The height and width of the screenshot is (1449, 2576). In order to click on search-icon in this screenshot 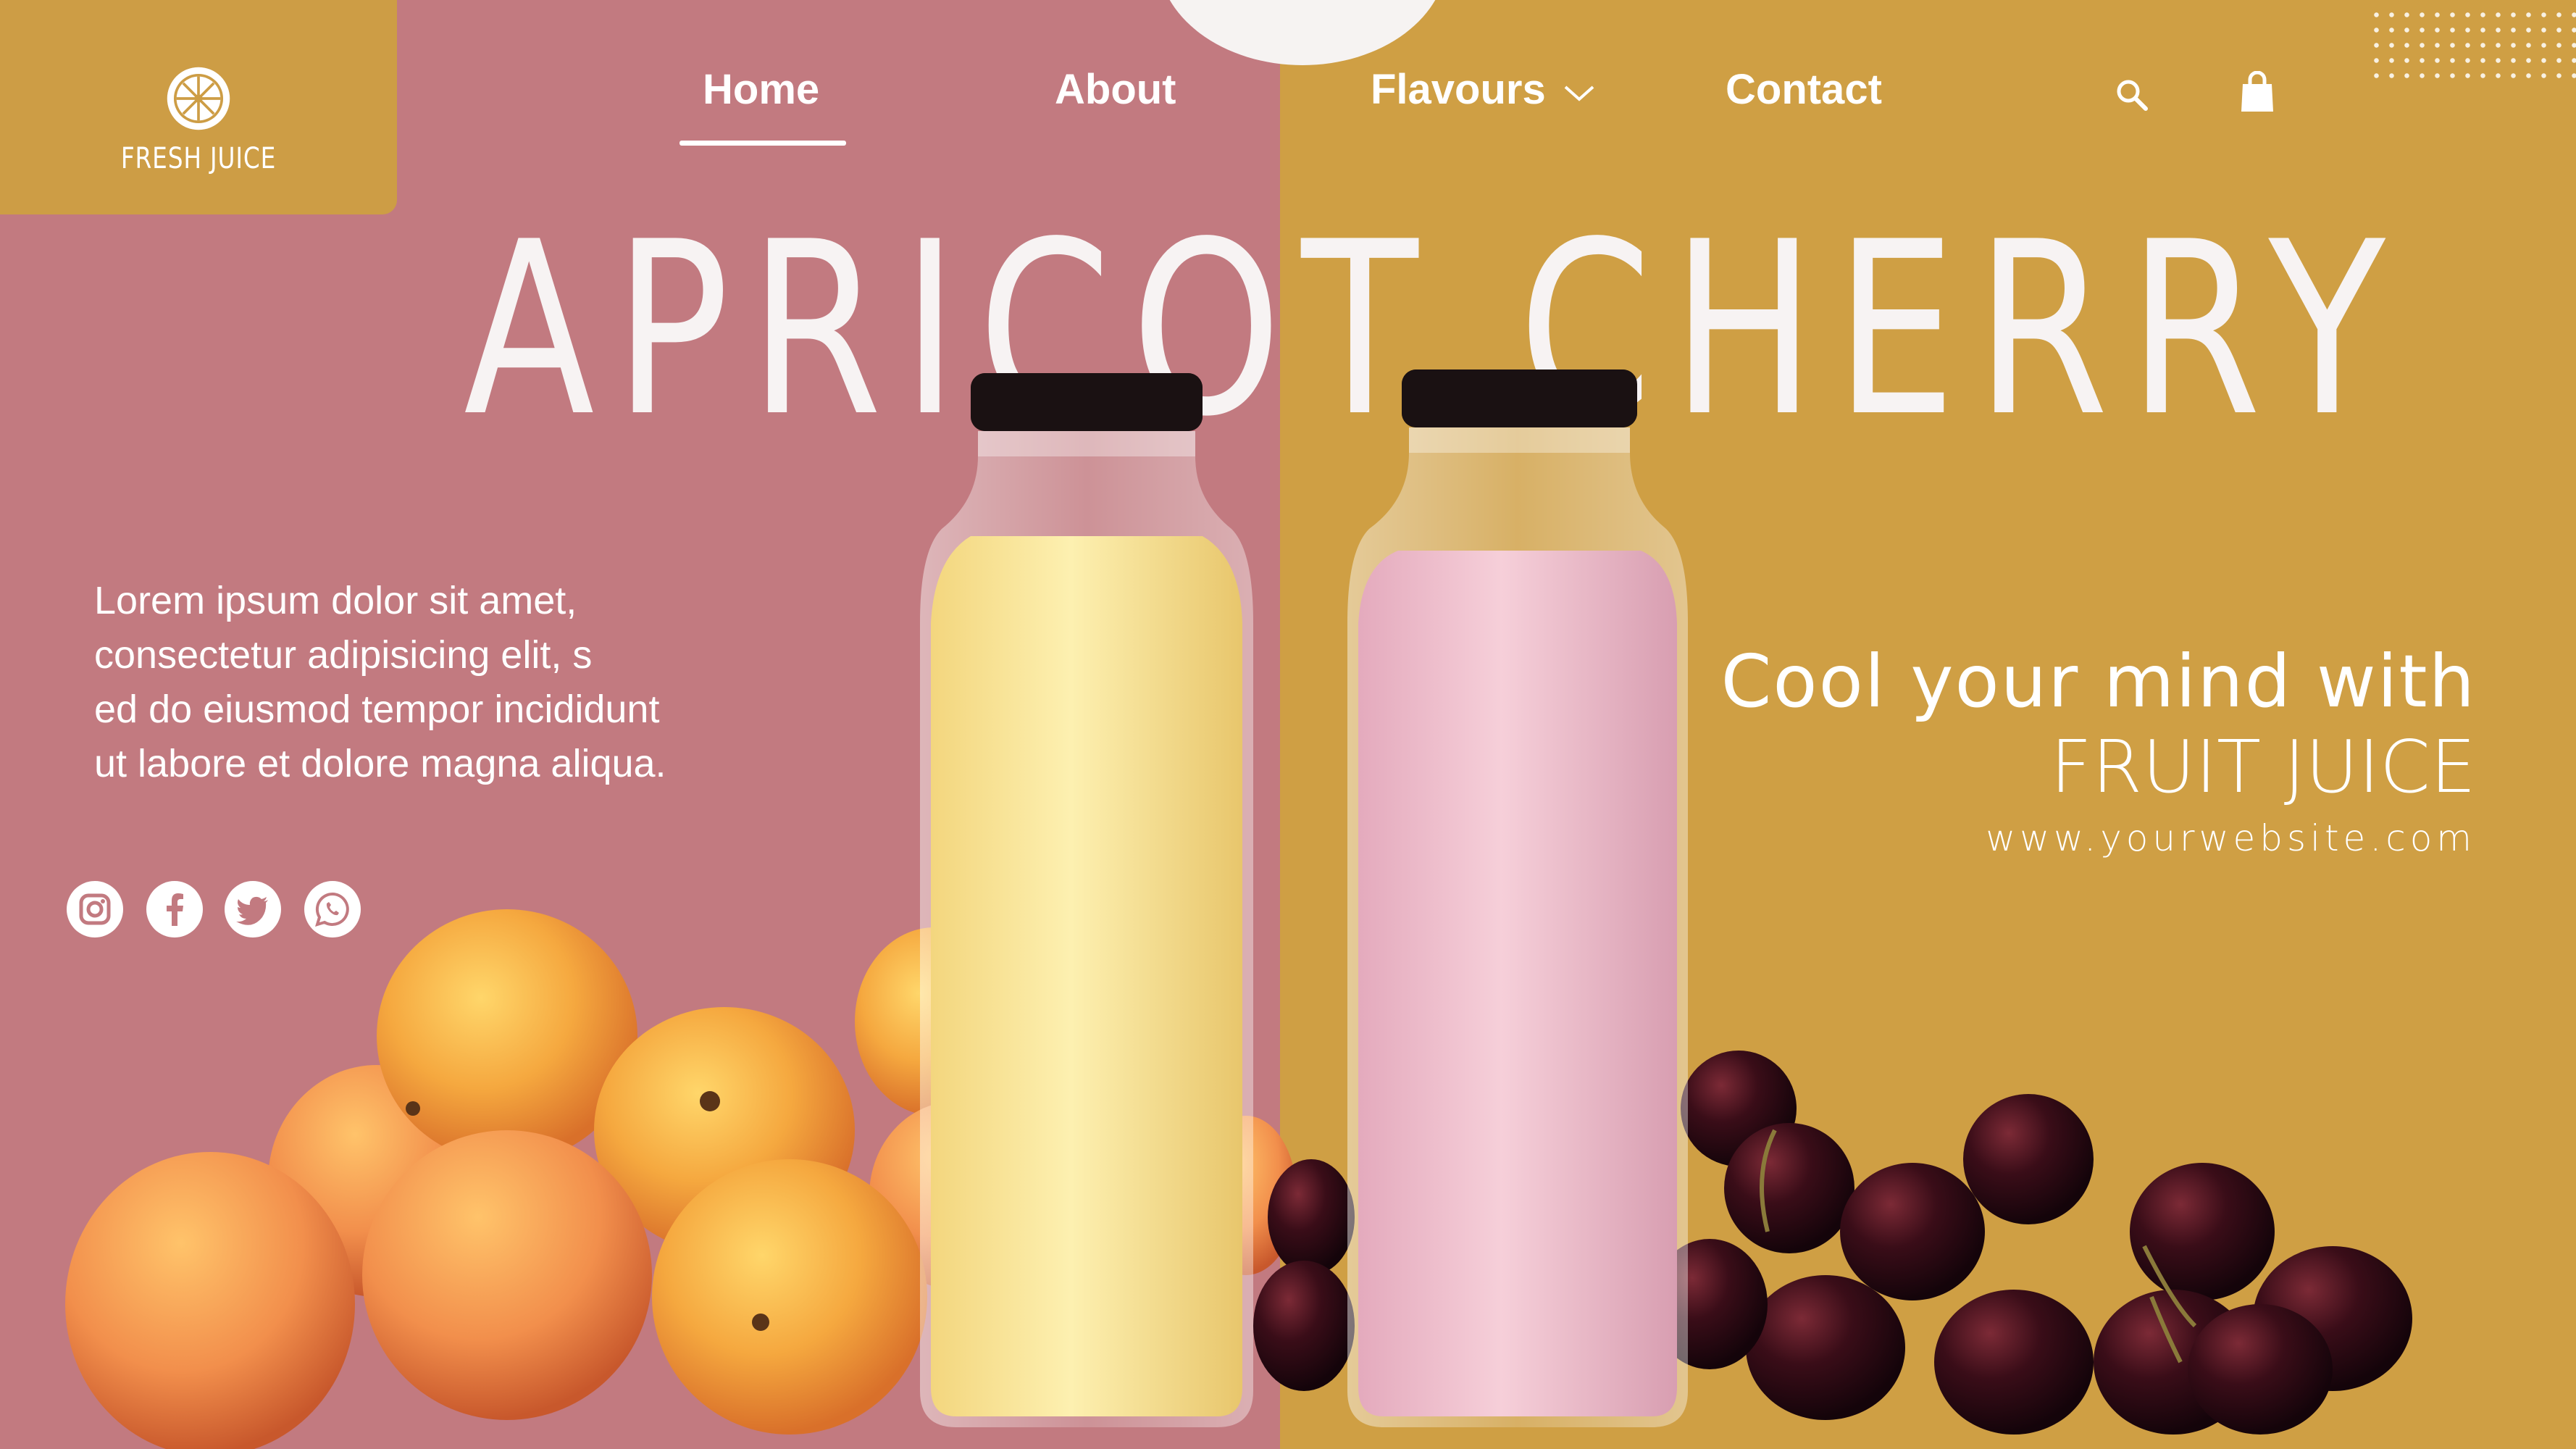, I will do `click(2132, 95)`.